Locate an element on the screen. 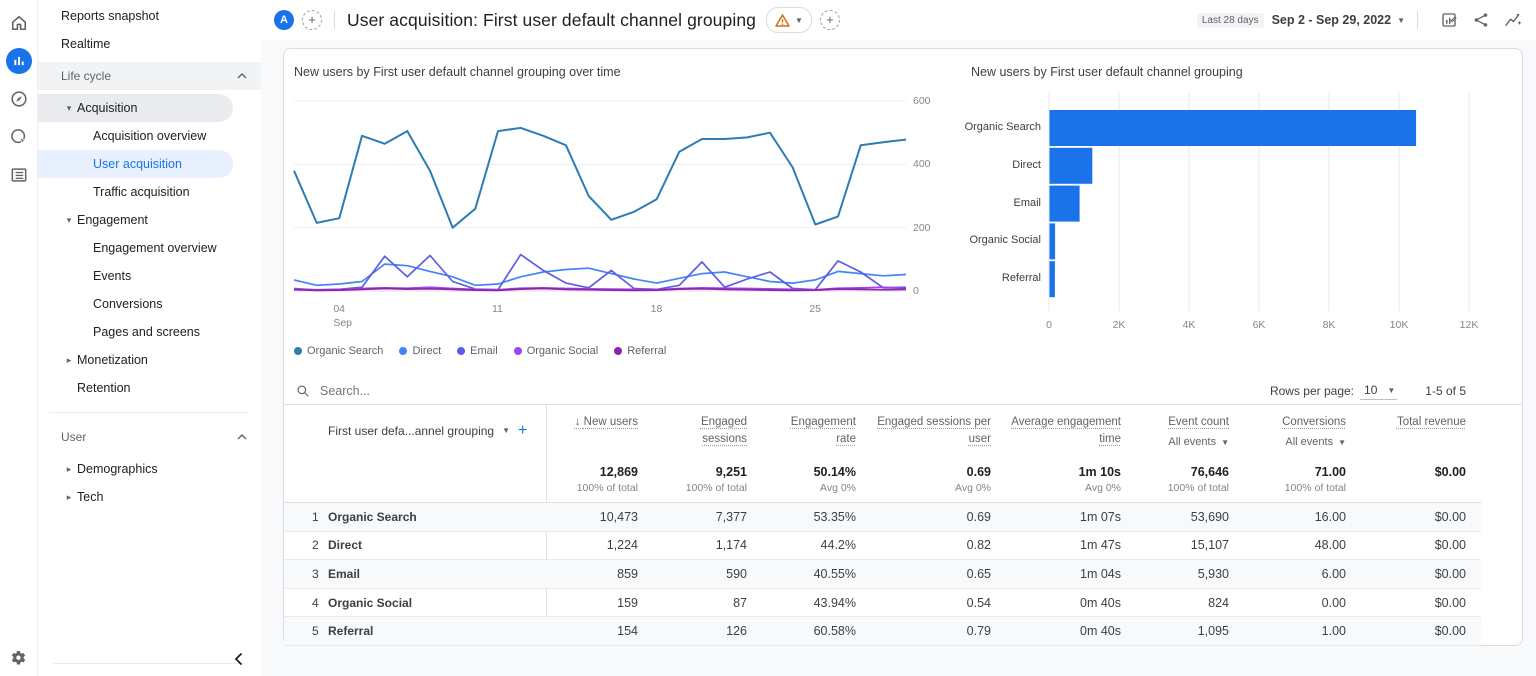 The height and width of the screenshot is (676, 1536). sort-desc-icon: ↓ is located at coordinates (579, 422).